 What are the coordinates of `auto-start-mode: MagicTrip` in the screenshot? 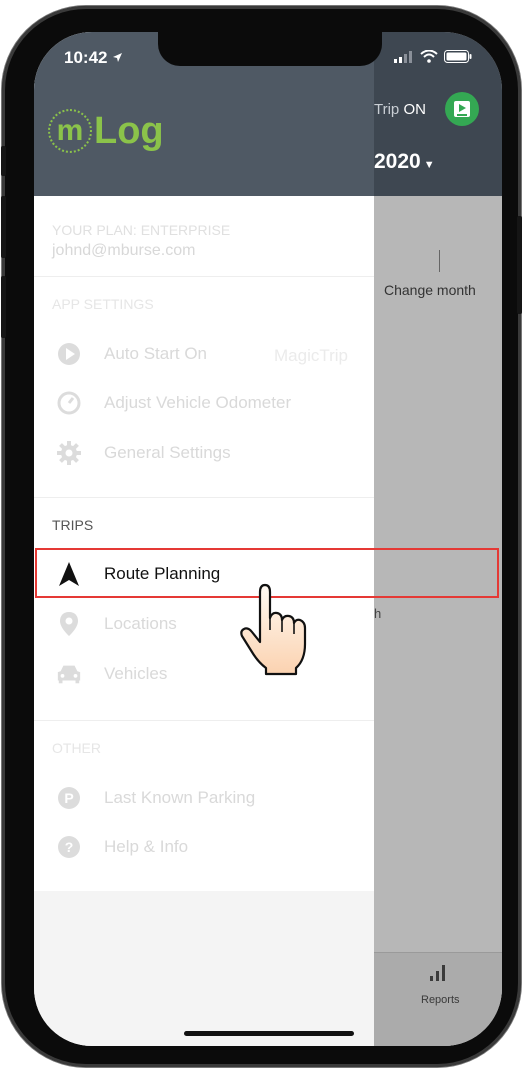 It's located at (311, 355).